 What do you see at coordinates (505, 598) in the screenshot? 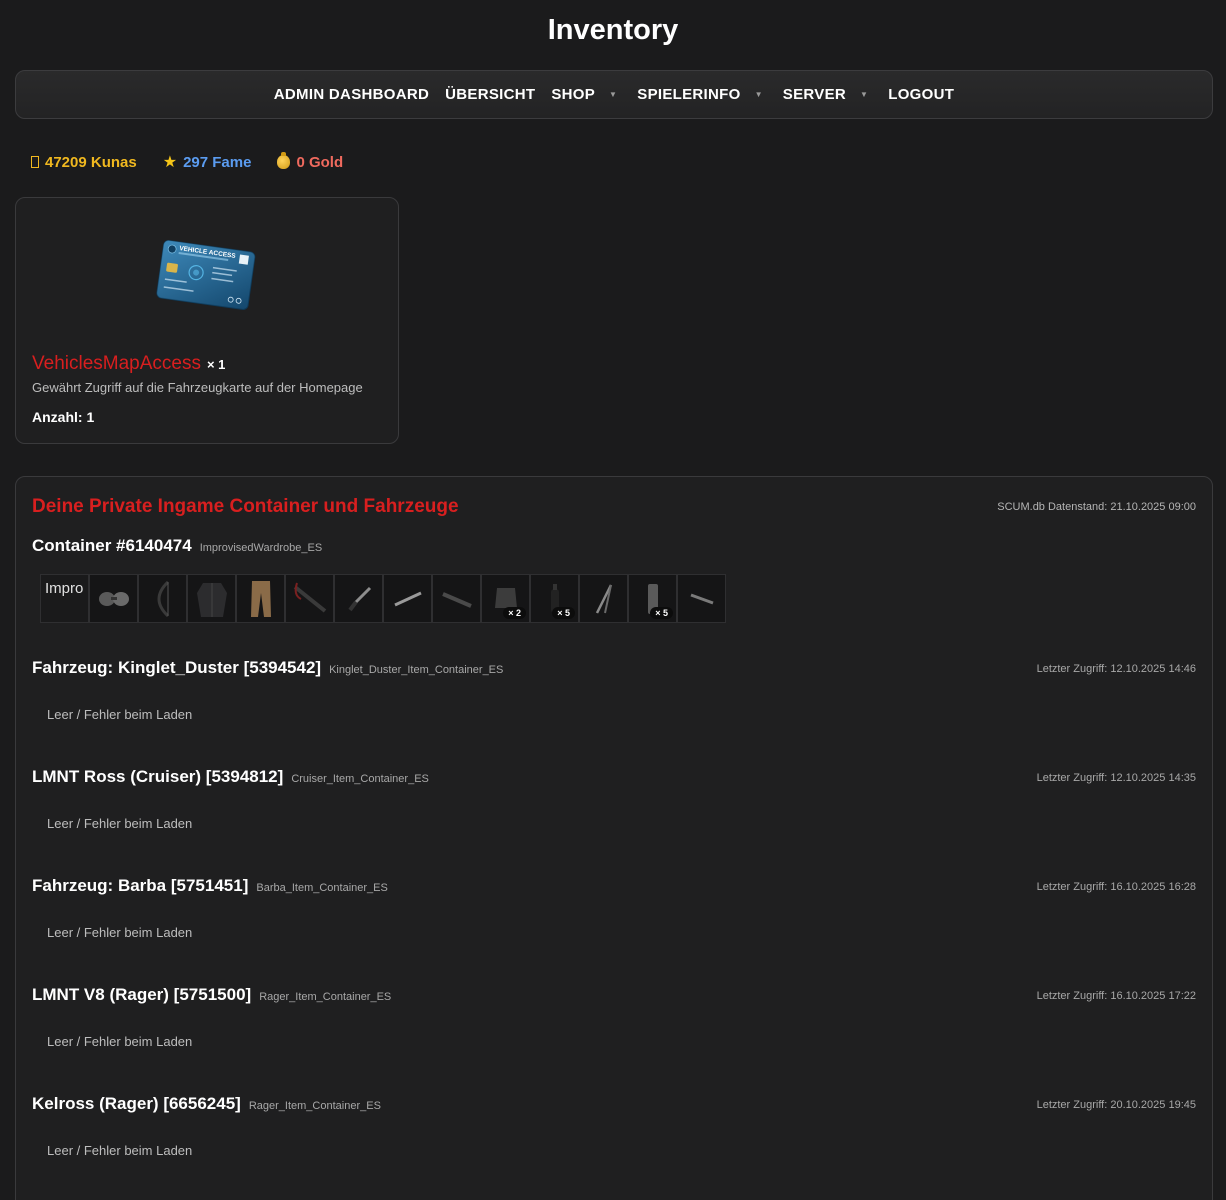
I see `inventory-slot: × 2` at bounding box center [505, 598].